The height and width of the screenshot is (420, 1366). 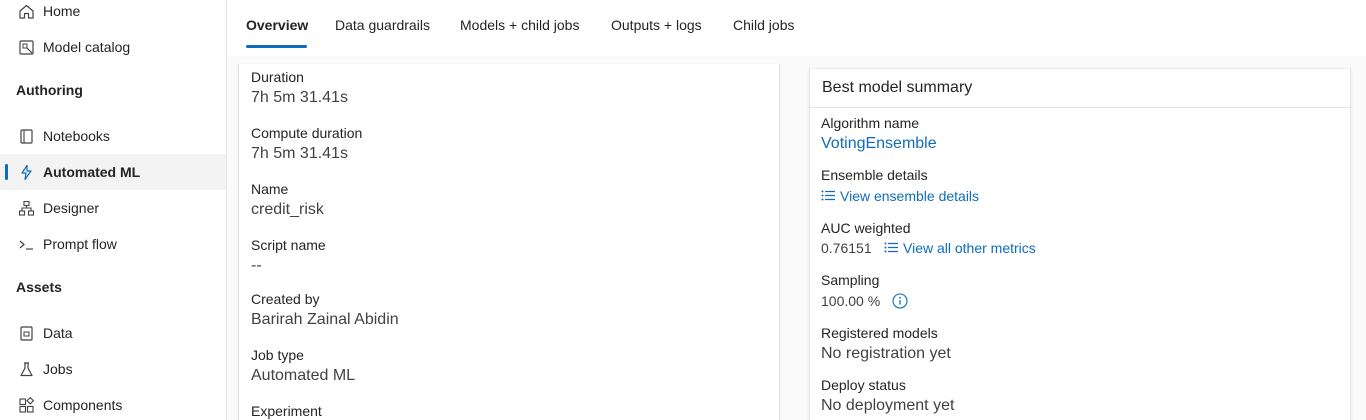 I want to click on sidebar-item-designer: Designer, so click(x=113, y=208).